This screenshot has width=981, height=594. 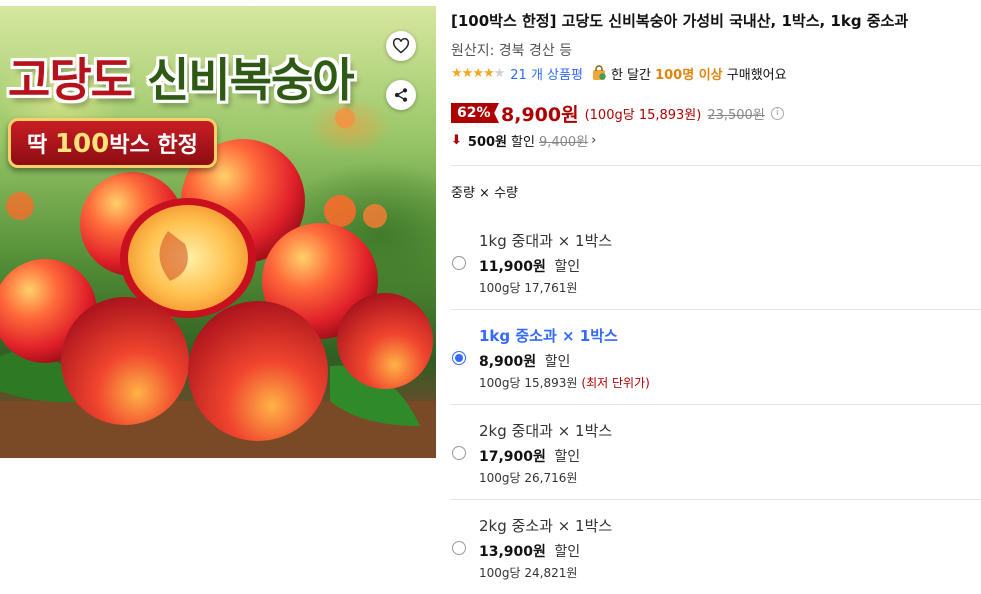 I want to click on coupon-discount-link: ⬇ 500원 할인 9,400원 ›, so click(x=523, y=140).